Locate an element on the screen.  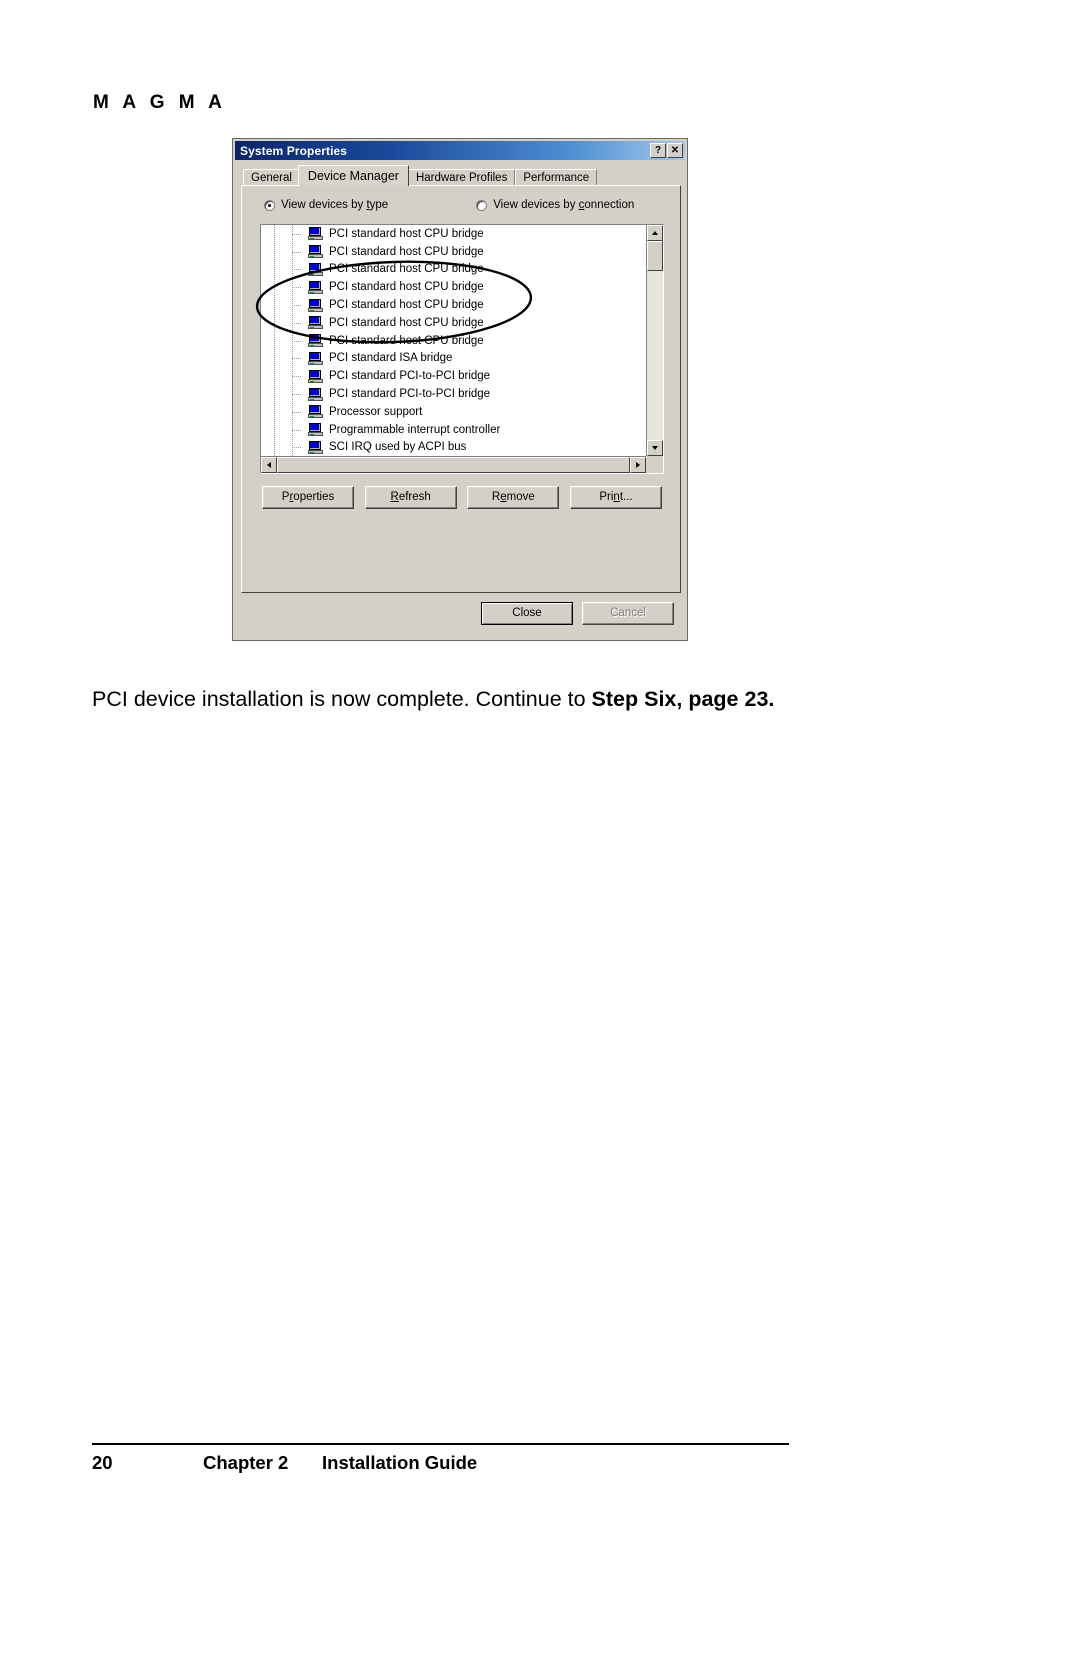
radio-view-by-type: View devices by type is located at coordinates (326, 205).